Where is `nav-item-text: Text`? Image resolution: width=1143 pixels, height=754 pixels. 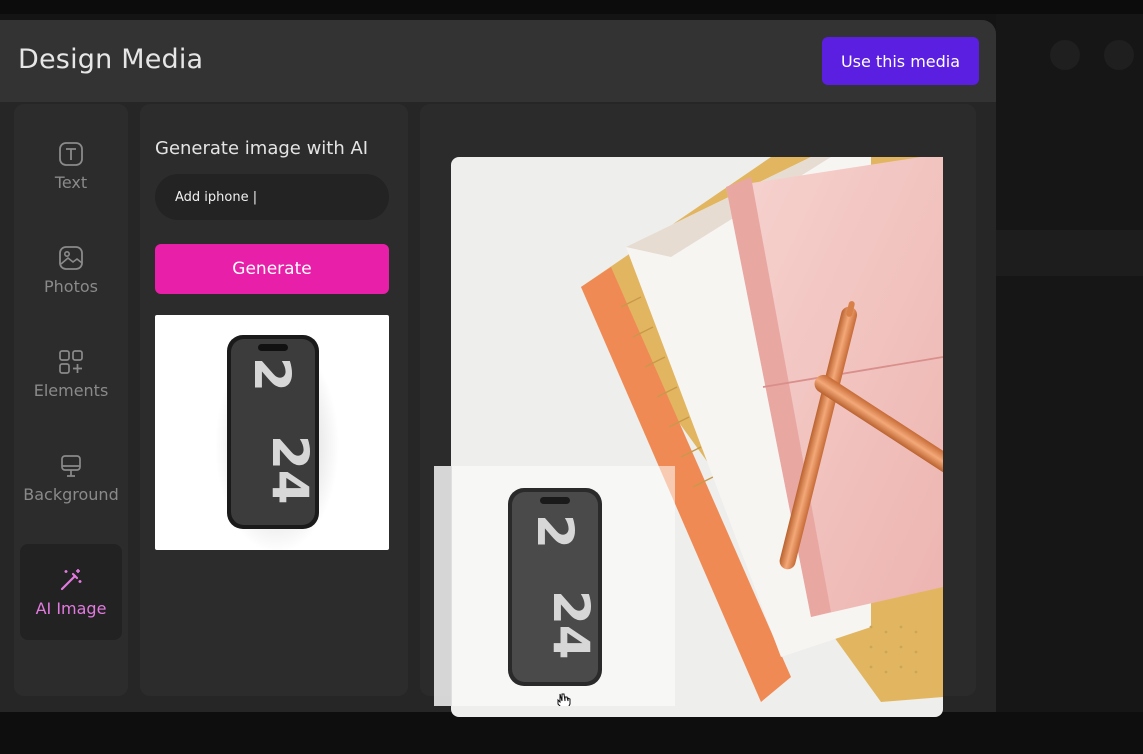
nav-item-text: Text is located at coordinates (71, 166).